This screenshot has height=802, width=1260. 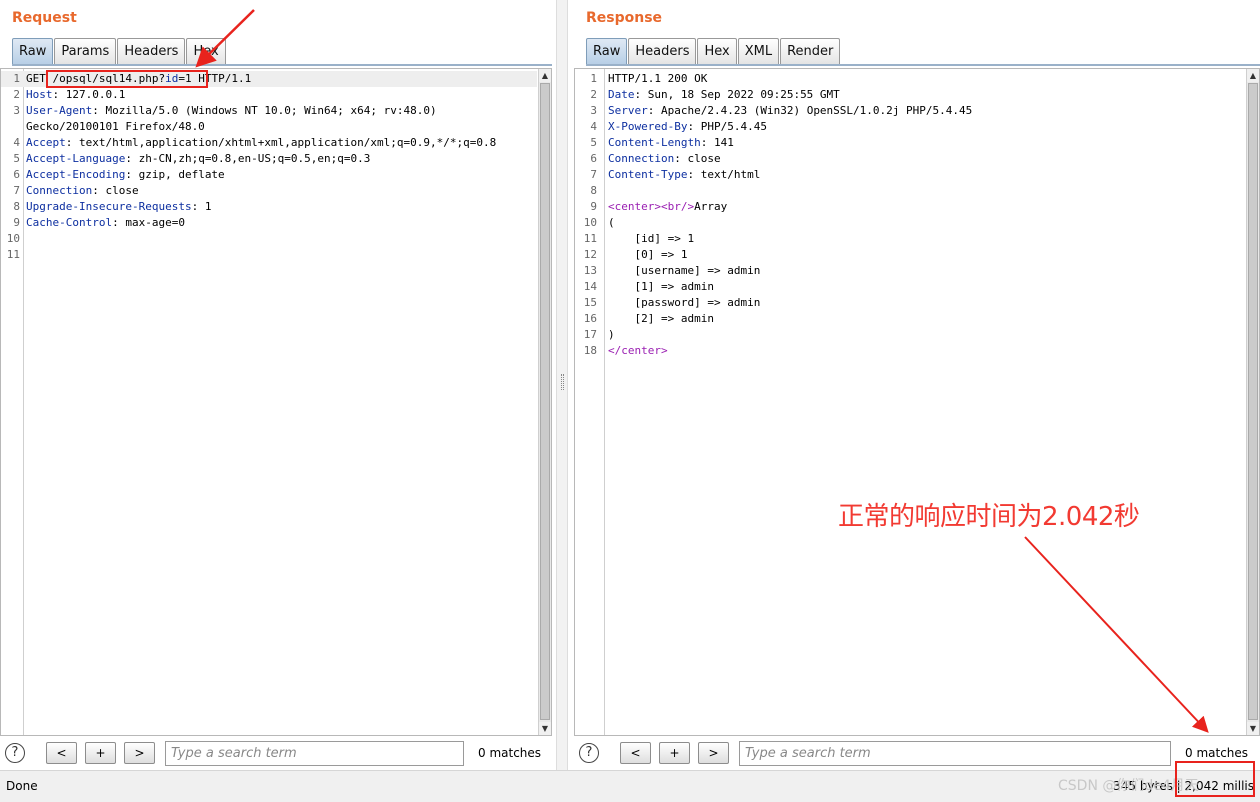 I want to click on tab-params: Params, so click(x=85, y=51).